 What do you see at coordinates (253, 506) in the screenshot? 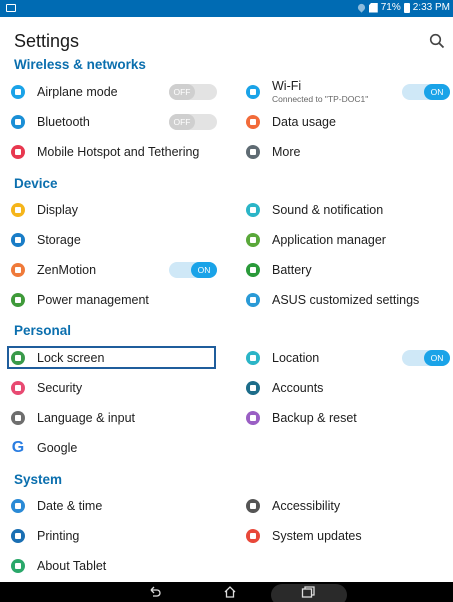
I see `accessibility-icon` at bounding box center [253, 506].